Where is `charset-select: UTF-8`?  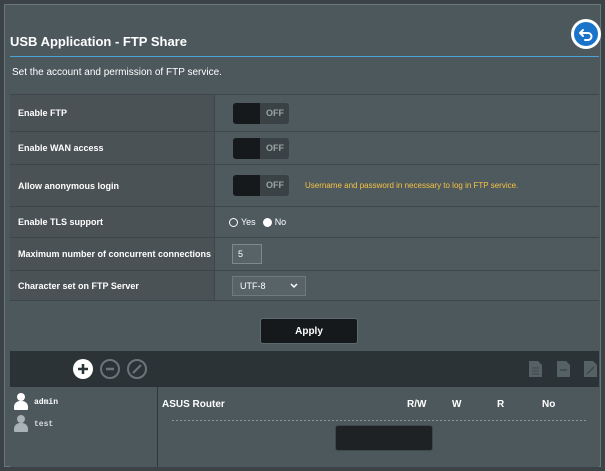
charset-select: UTF-8 is located at coordinates (269, 285).